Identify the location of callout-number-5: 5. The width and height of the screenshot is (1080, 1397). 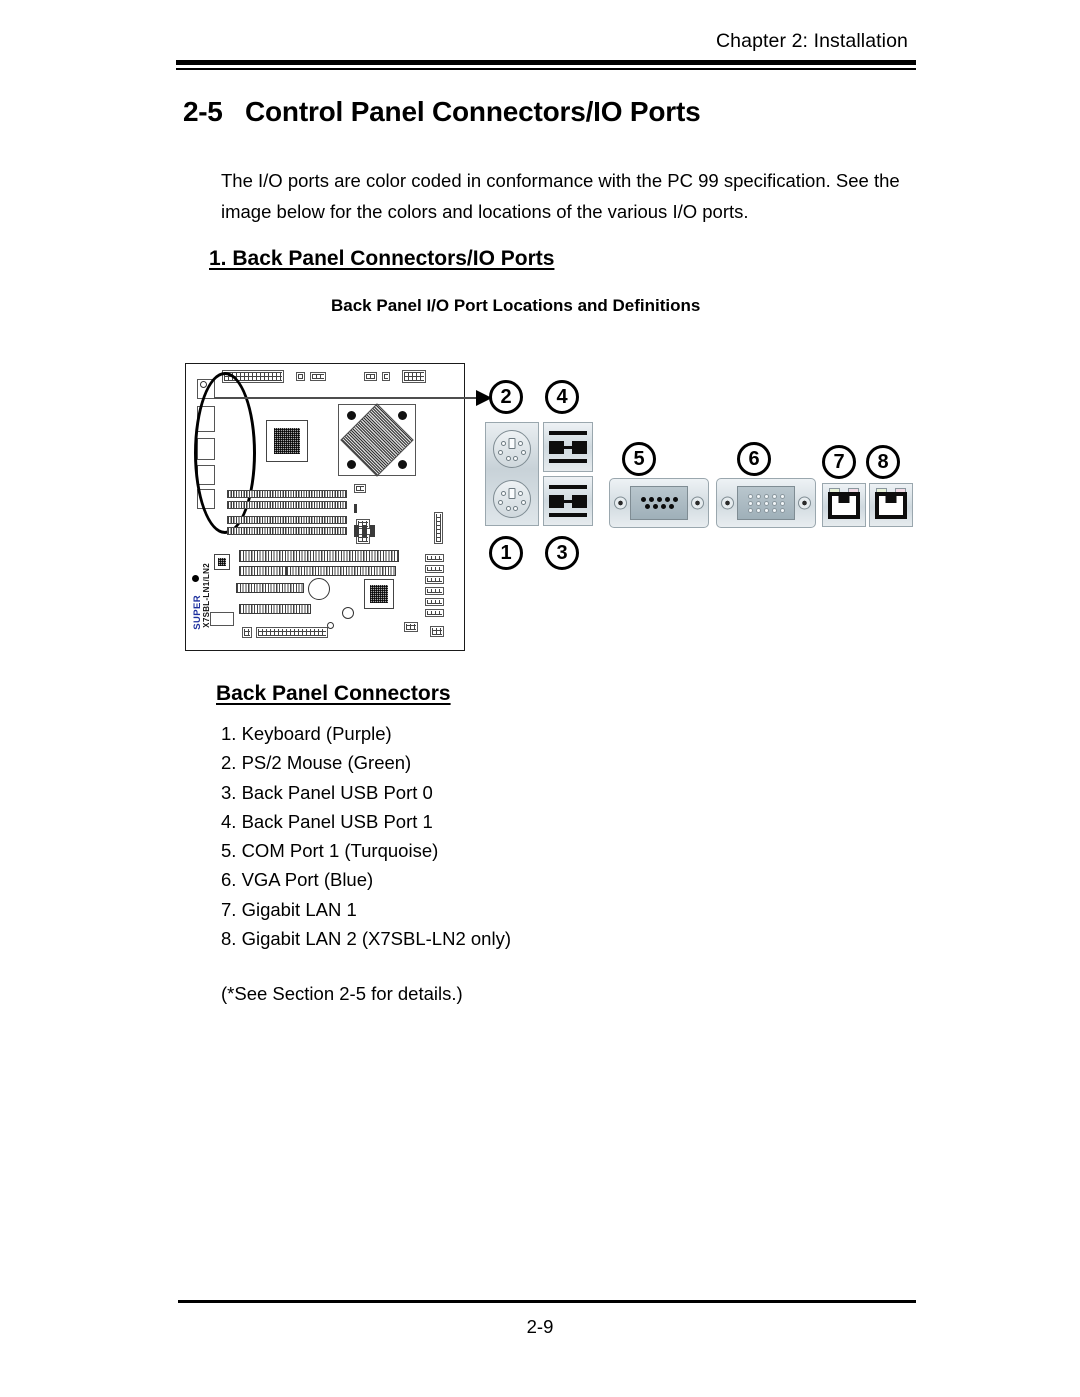
(639, 459).